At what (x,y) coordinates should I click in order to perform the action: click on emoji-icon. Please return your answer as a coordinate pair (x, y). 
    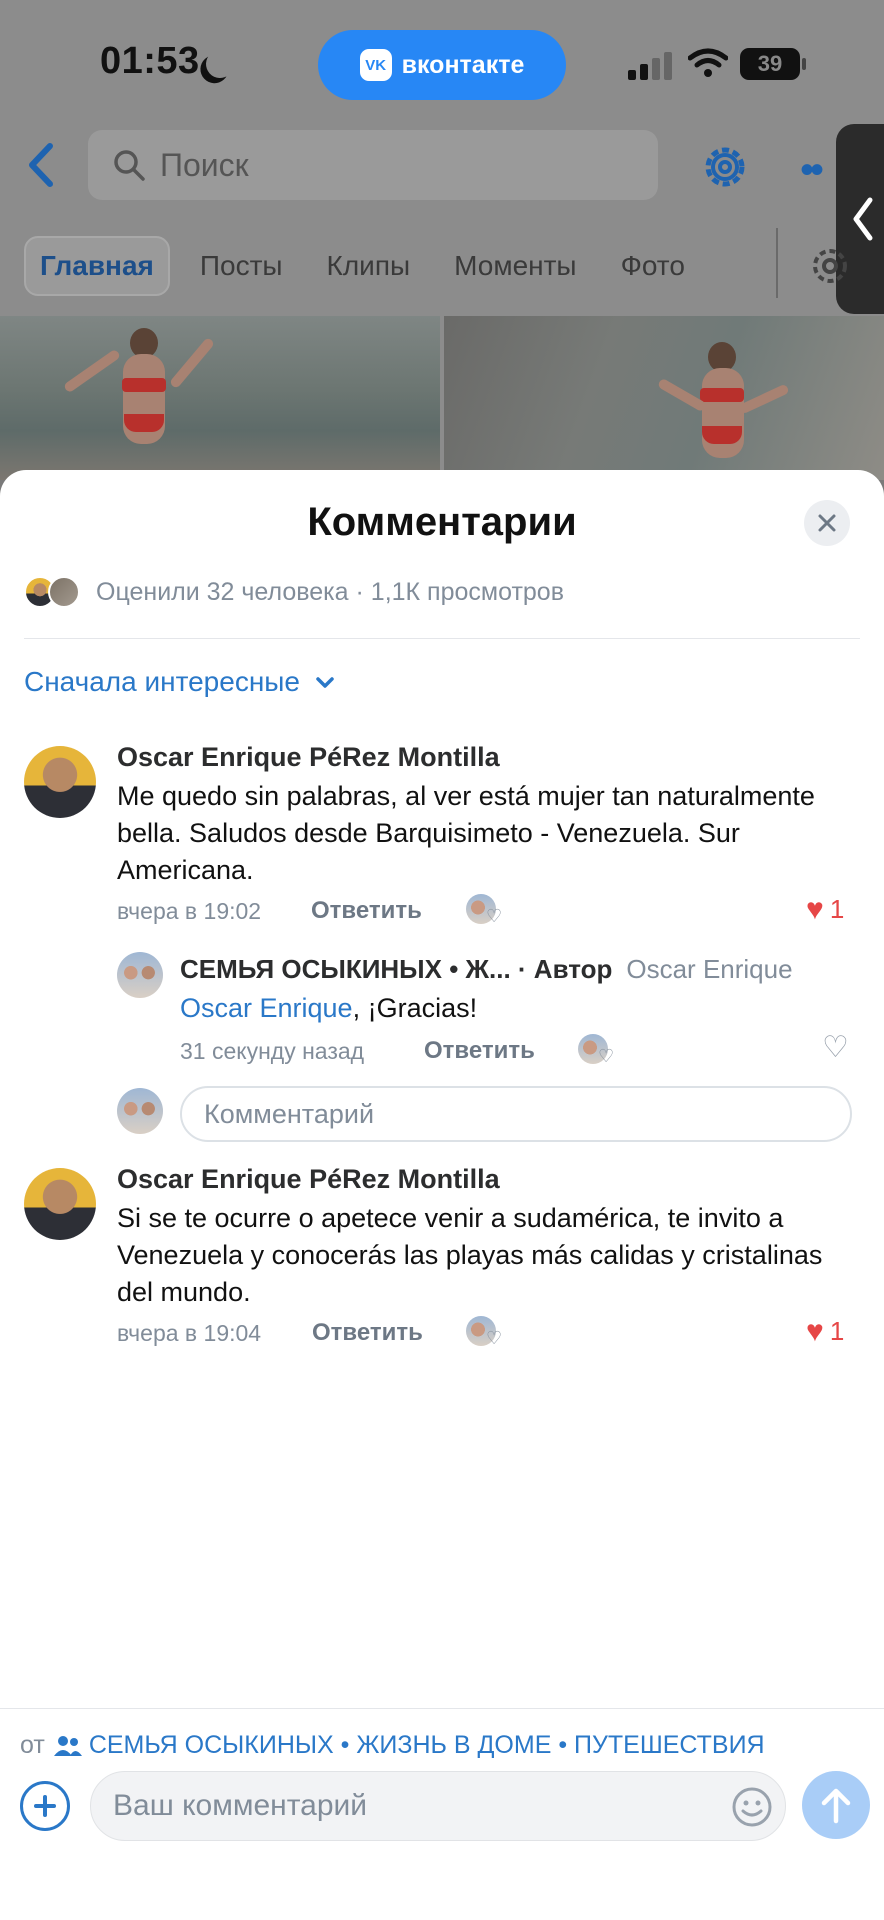
    Looking at the image, I should click on (752, 1807).